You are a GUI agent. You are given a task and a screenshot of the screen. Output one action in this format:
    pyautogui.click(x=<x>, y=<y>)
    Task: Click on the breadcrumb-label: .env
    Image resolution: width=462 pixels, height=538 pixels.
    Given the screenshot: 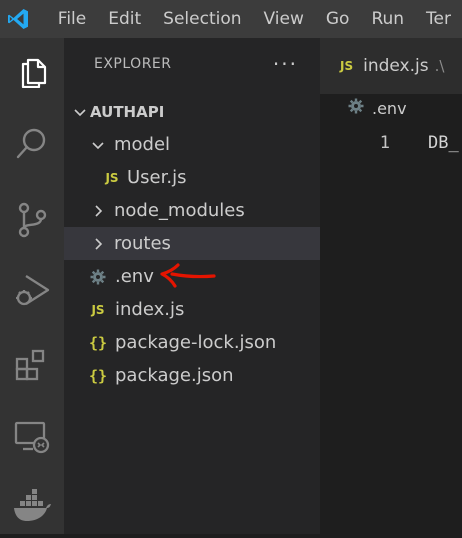 What is the action you would take?
    pyautogui.click(x=389, y=108)
    